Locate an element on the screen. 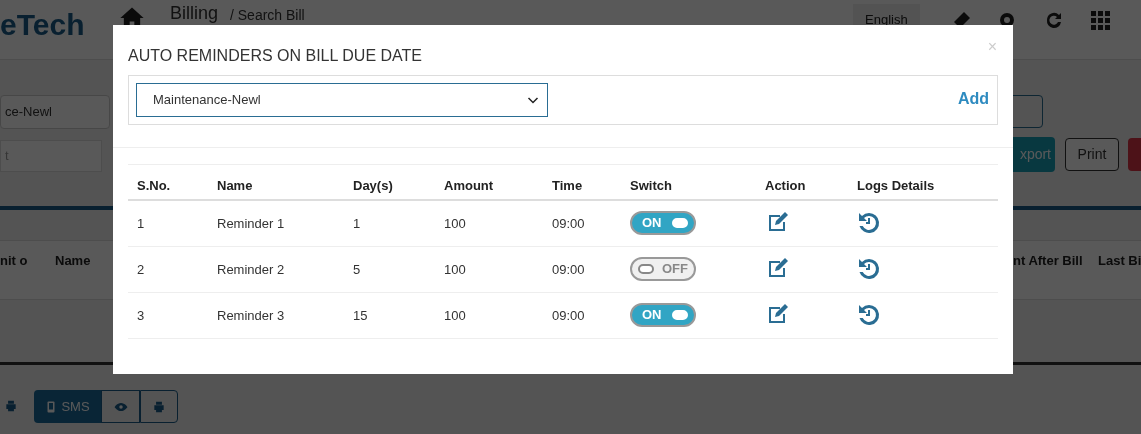 Image resolution: width=1141 pixels, height=434 pixels. column-header: Logs Details is located at coordinates (896, 186).